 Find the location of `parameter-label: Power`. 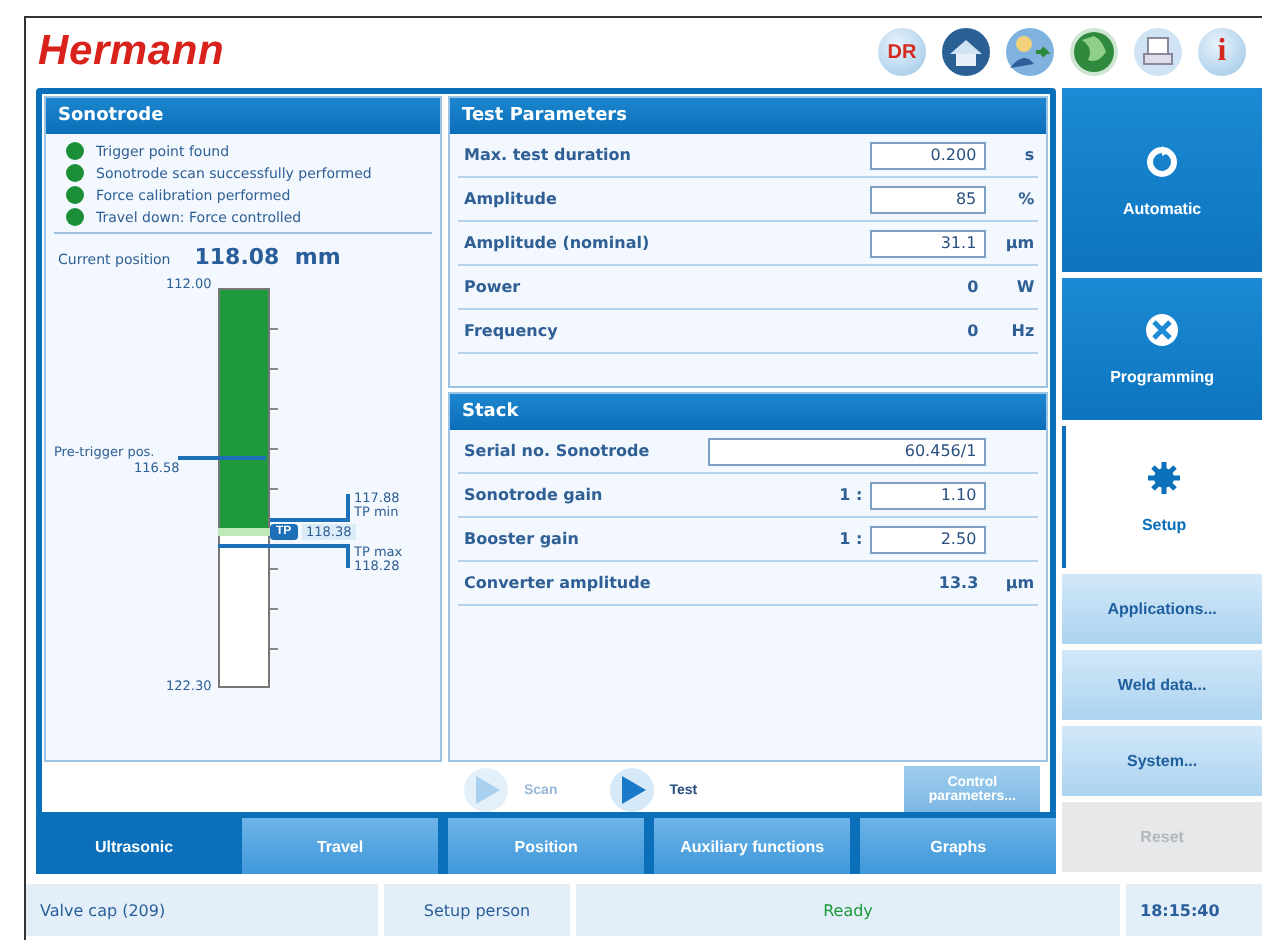

parameter-label: Power is located at coordinates (492, 287).